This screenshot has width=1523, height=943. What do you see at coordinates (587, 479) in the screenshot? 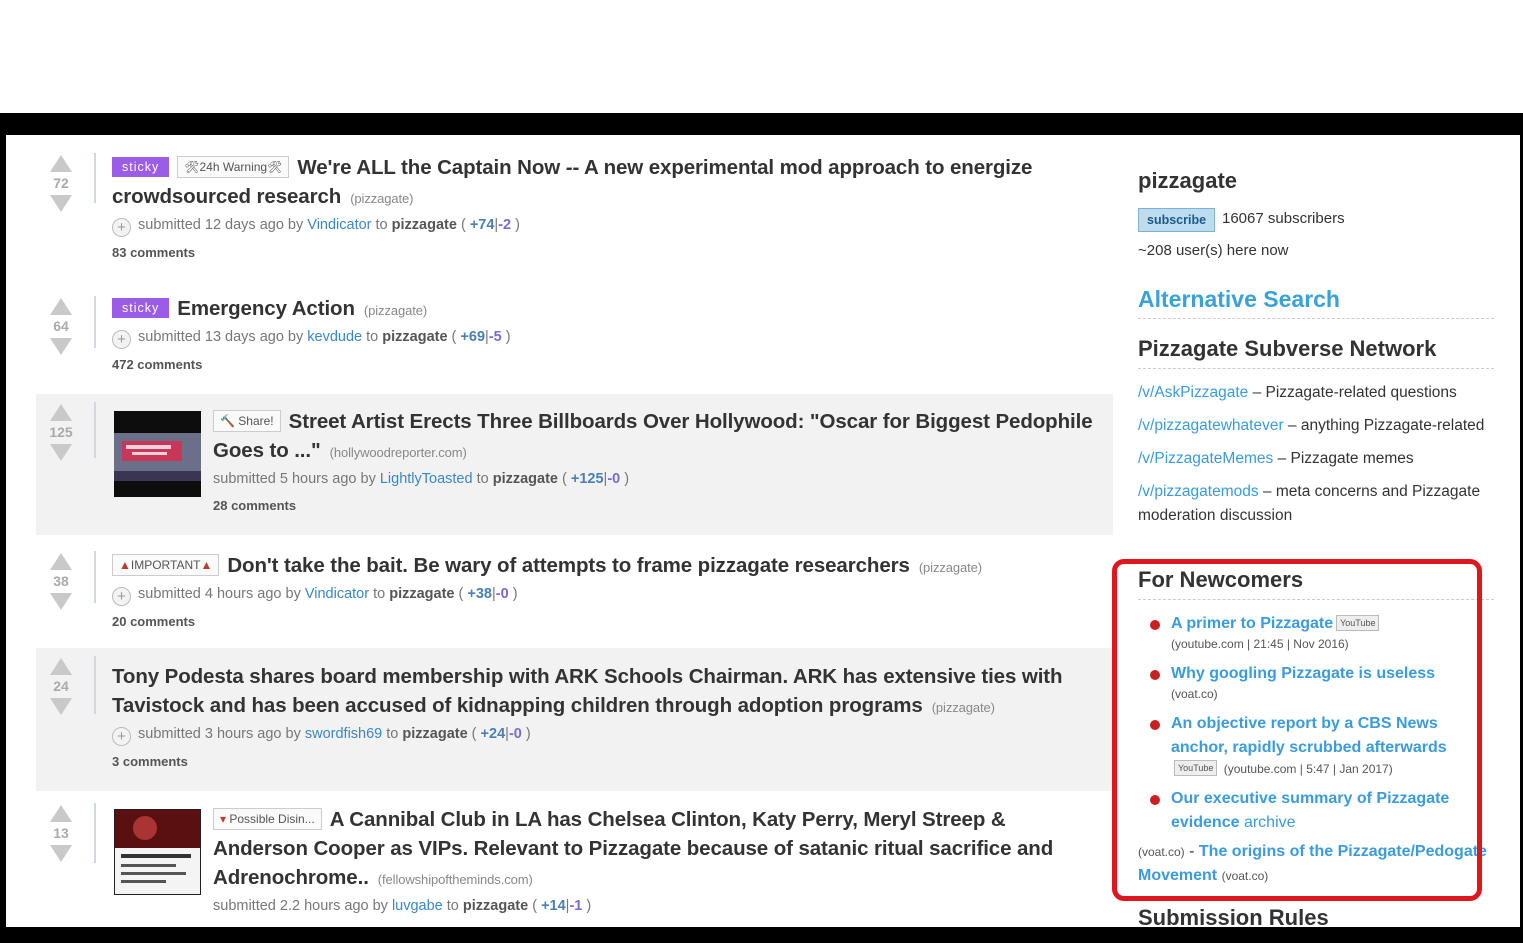
I see `upvotes: +125` at bounding box center [587, 479].